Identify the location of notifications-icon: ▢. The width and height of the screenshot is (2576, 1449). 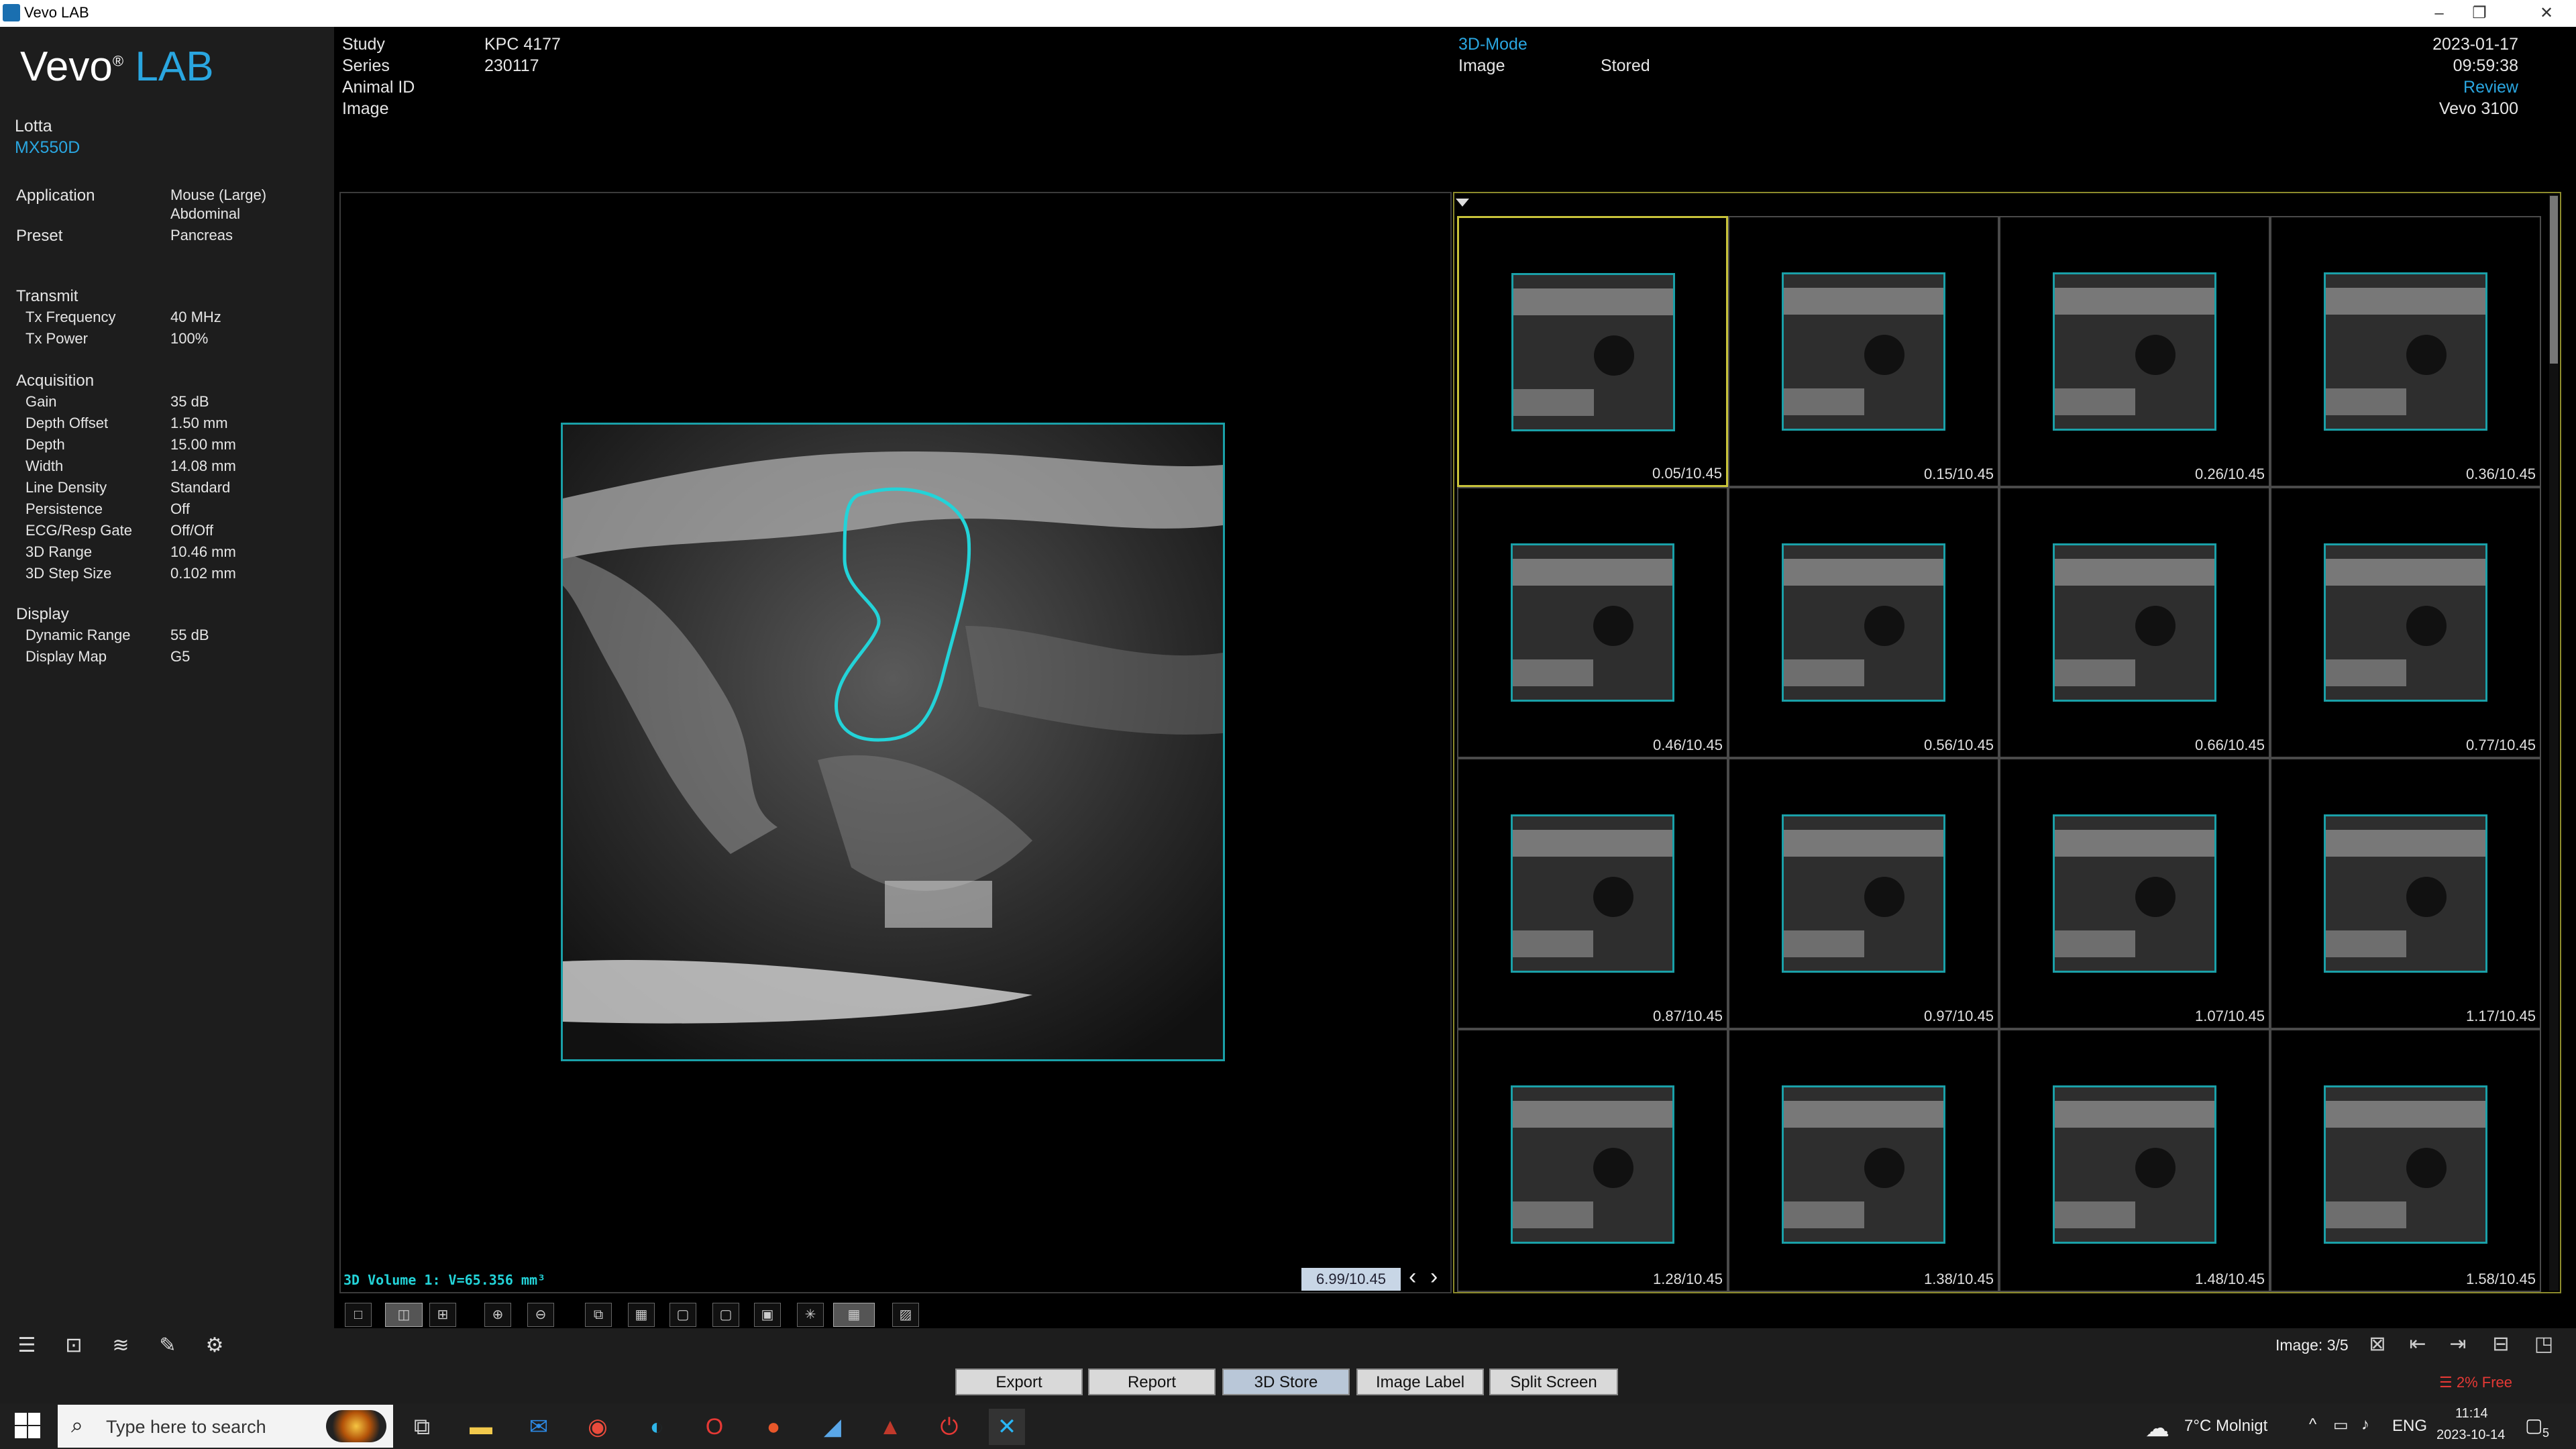
(2533, 1425).